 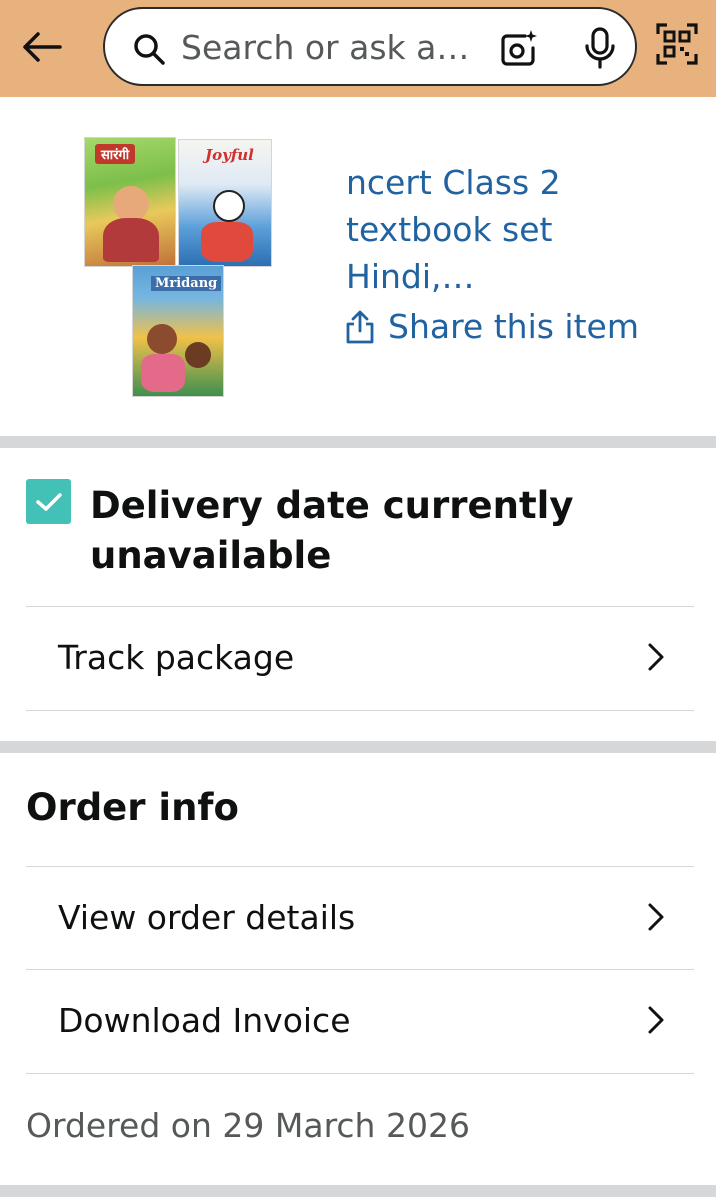 I want to click on delivery-status: Delivery date currently unavailable, so click(x=332, y=530).